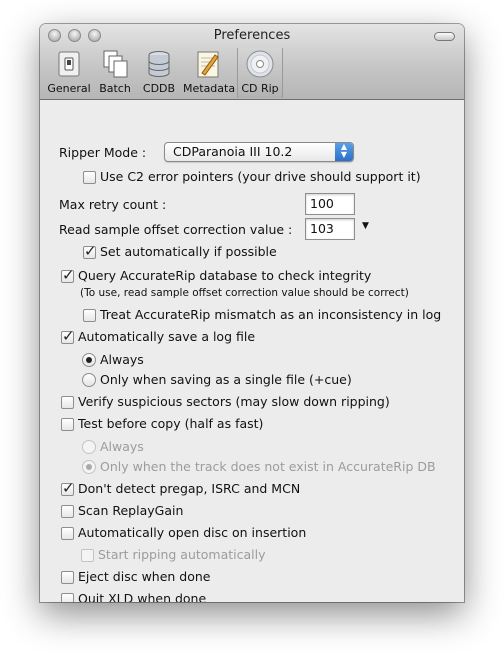 This screenshot has height=657, width=504. Describe the element at coordinates (226, 379) in the screenshot. I see `log-single-file-label: Only when saving as a single file (+cue)` at that location.